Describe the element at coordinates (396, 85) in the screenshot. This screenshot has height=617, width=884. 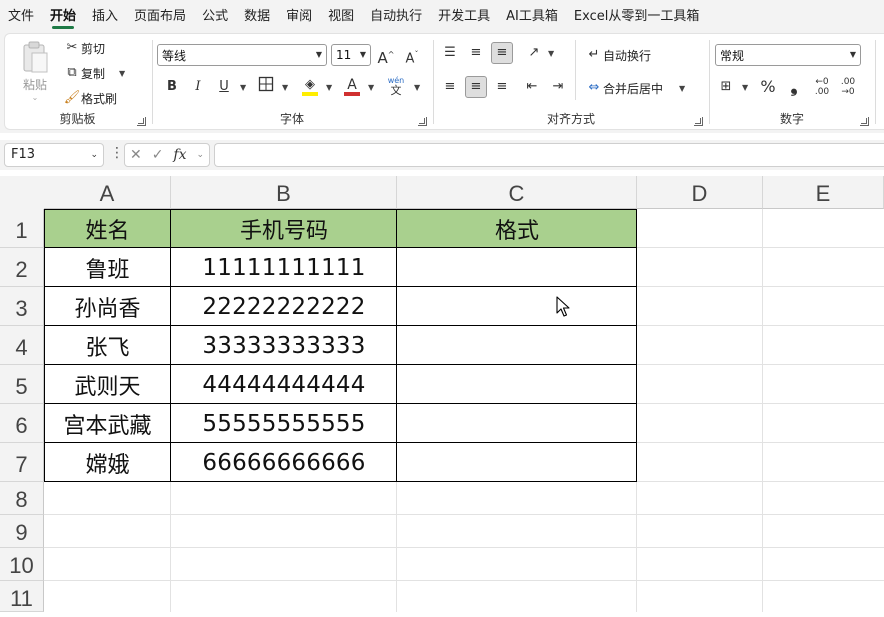
I see `phonetic-guide-button: wén 文` at that location.